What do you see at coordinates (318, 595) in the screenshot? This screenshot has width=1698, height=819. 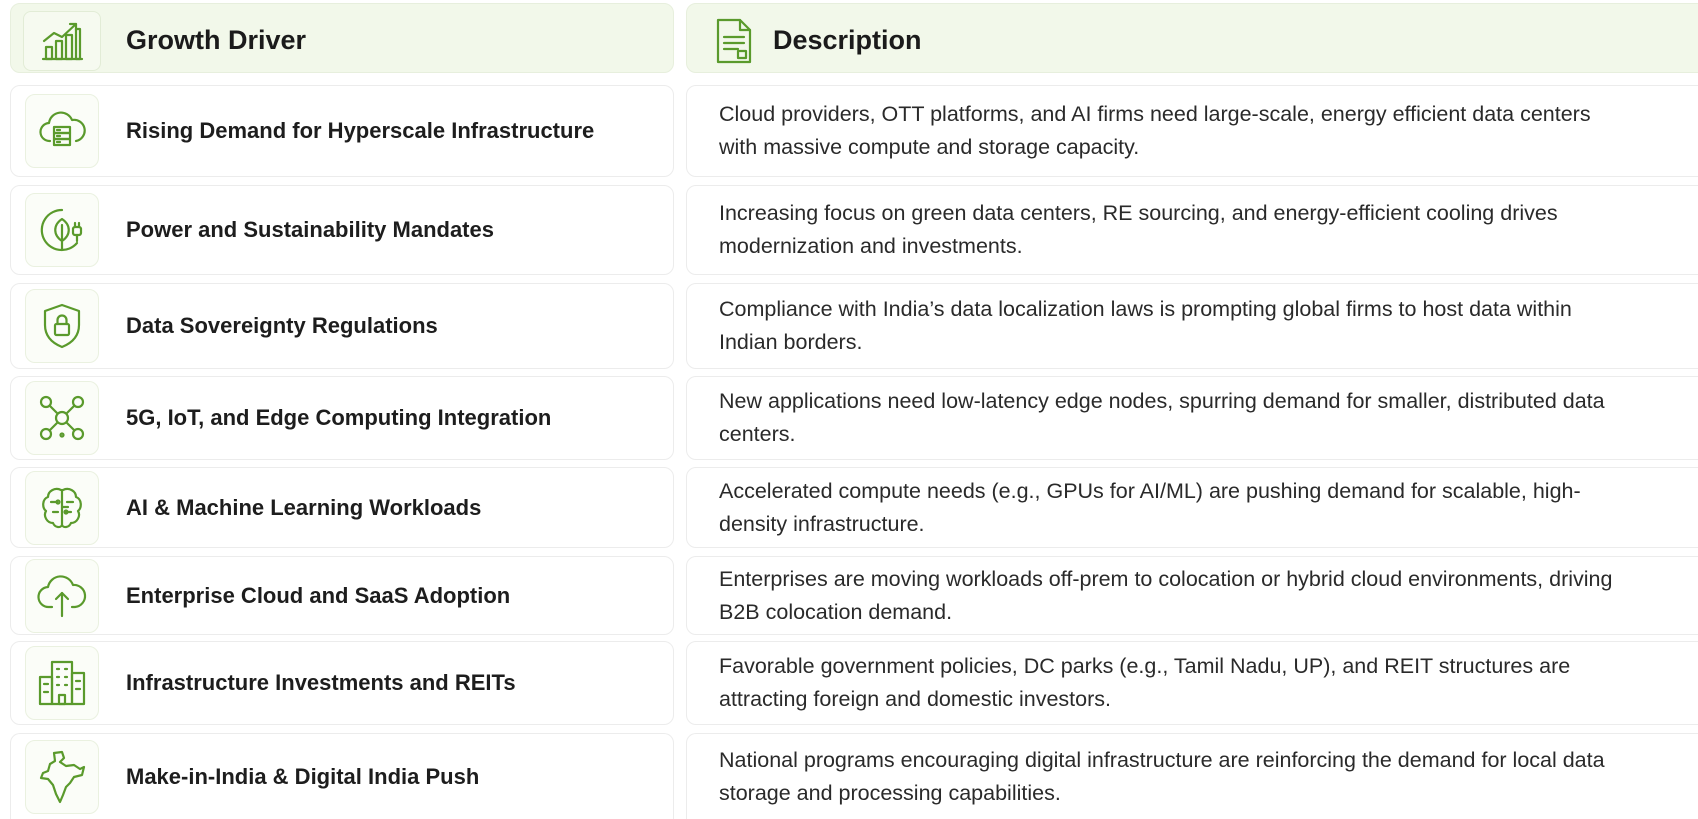 I see `driver-title: Enterprise Cloud and SaaS Adoption` at bounding box center [318, 595].